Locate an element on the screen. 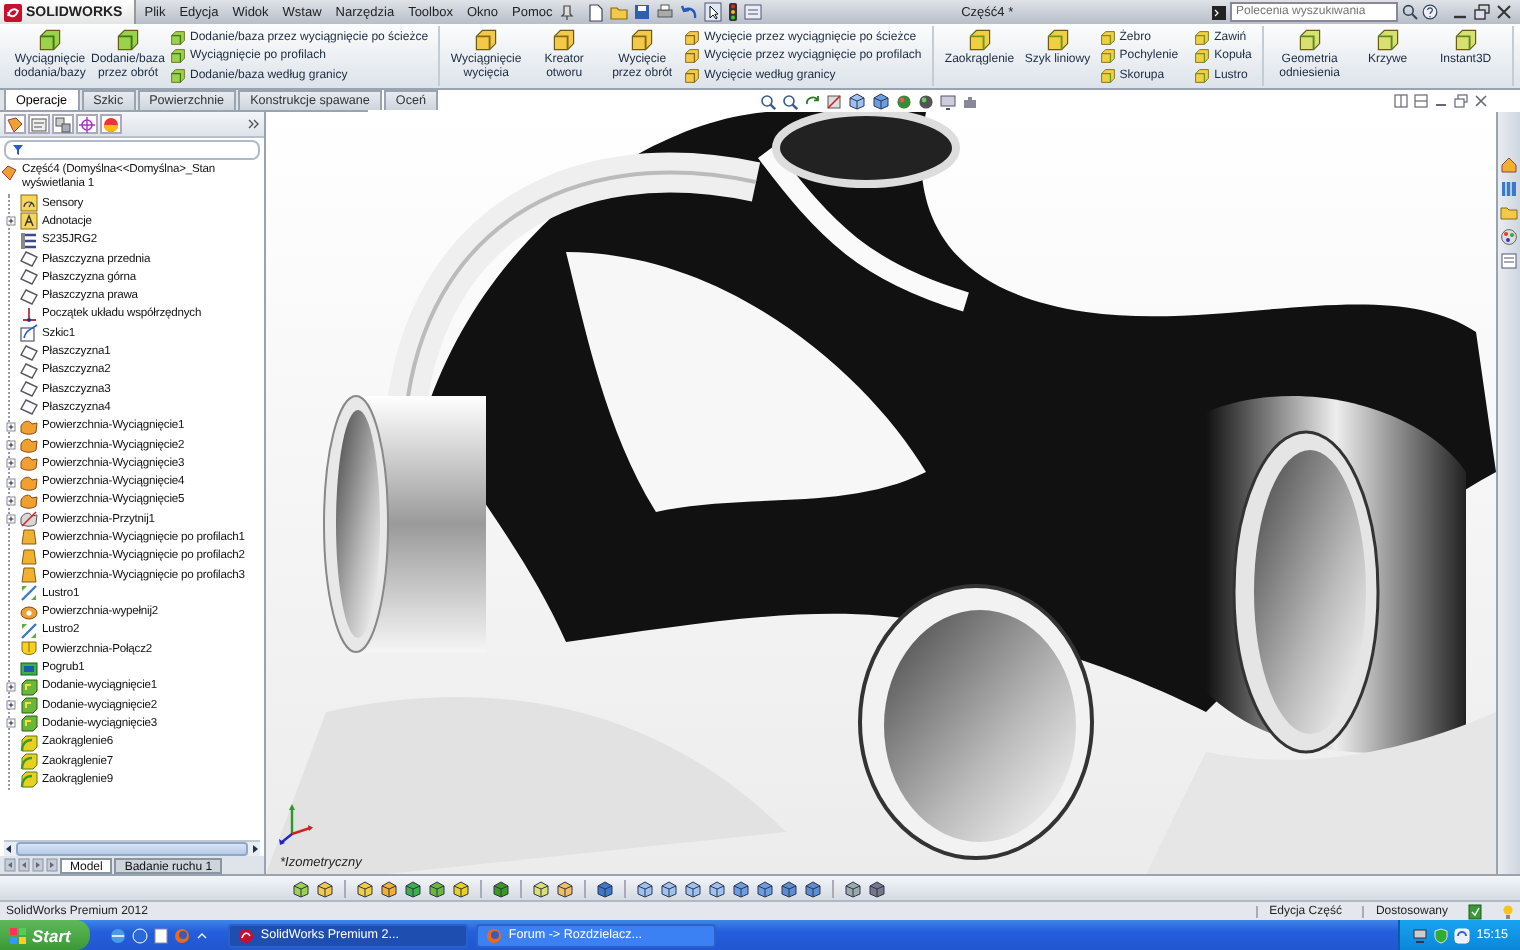  house-icon is located at coordinates (1509, 165).